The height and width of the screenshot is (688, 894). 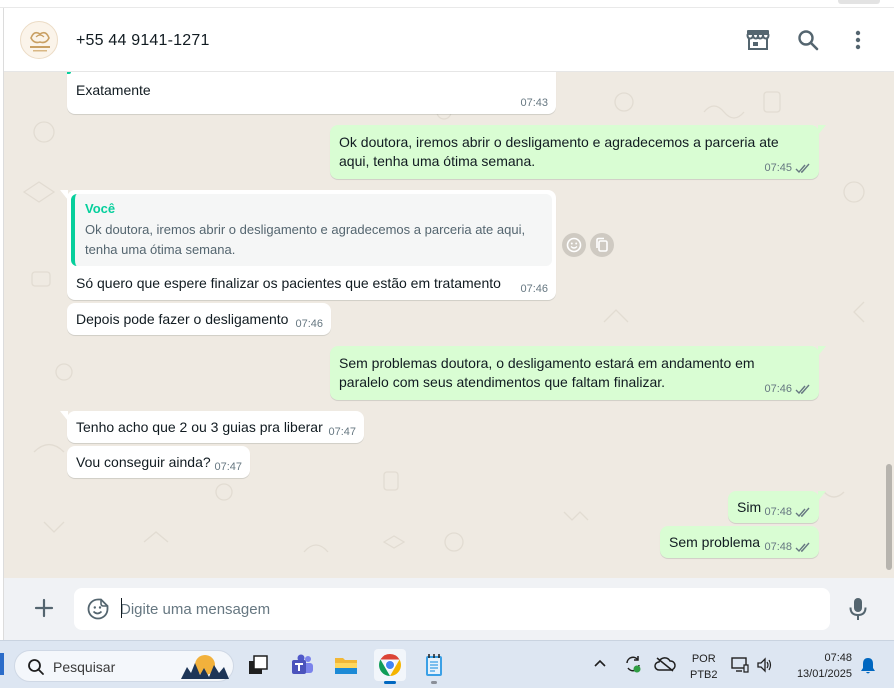 What do you see at coordinates (824, 674) in the screenshot?
I see `clock-date: 13/01/2025` at bounding box center [824, 674].